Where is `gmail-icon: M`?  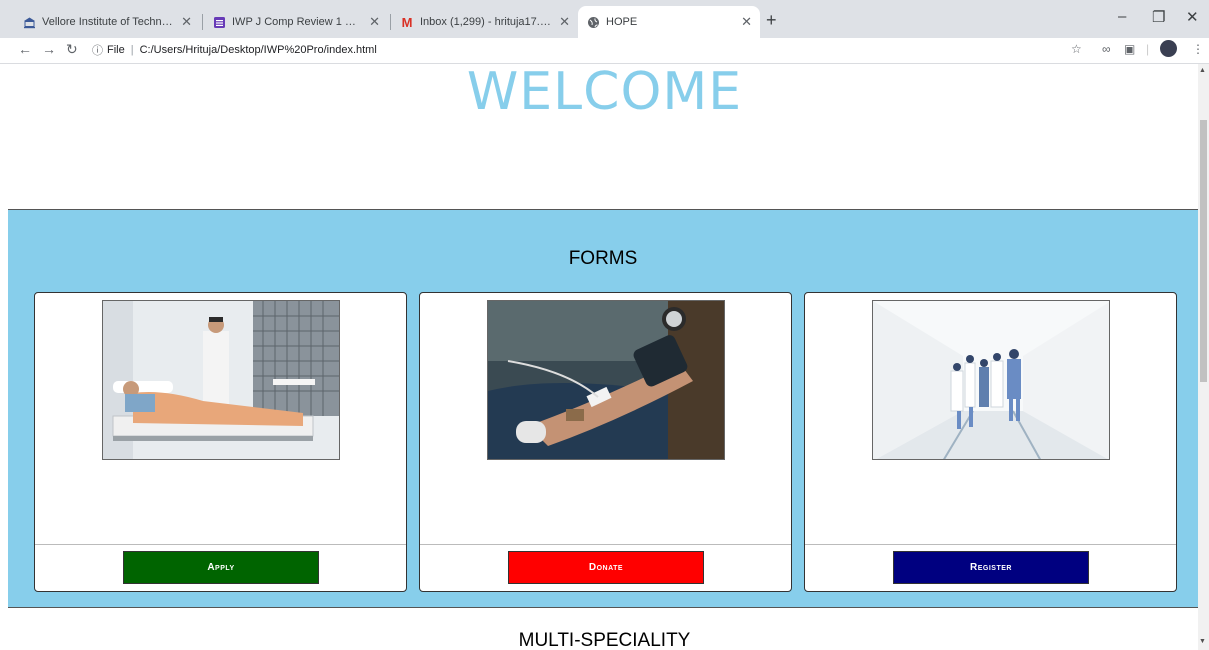
gmail-icon: M is located at coordinates (407, 22).